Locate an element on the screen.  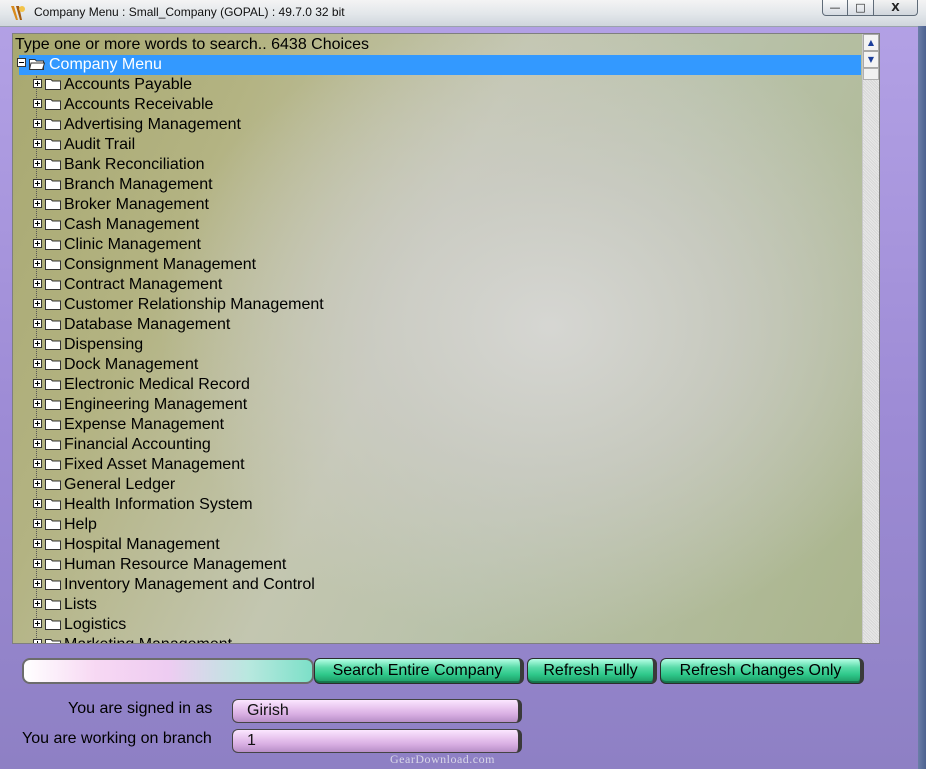
tree-item: Fixed Asset Management is located at coordinates (436, 465).